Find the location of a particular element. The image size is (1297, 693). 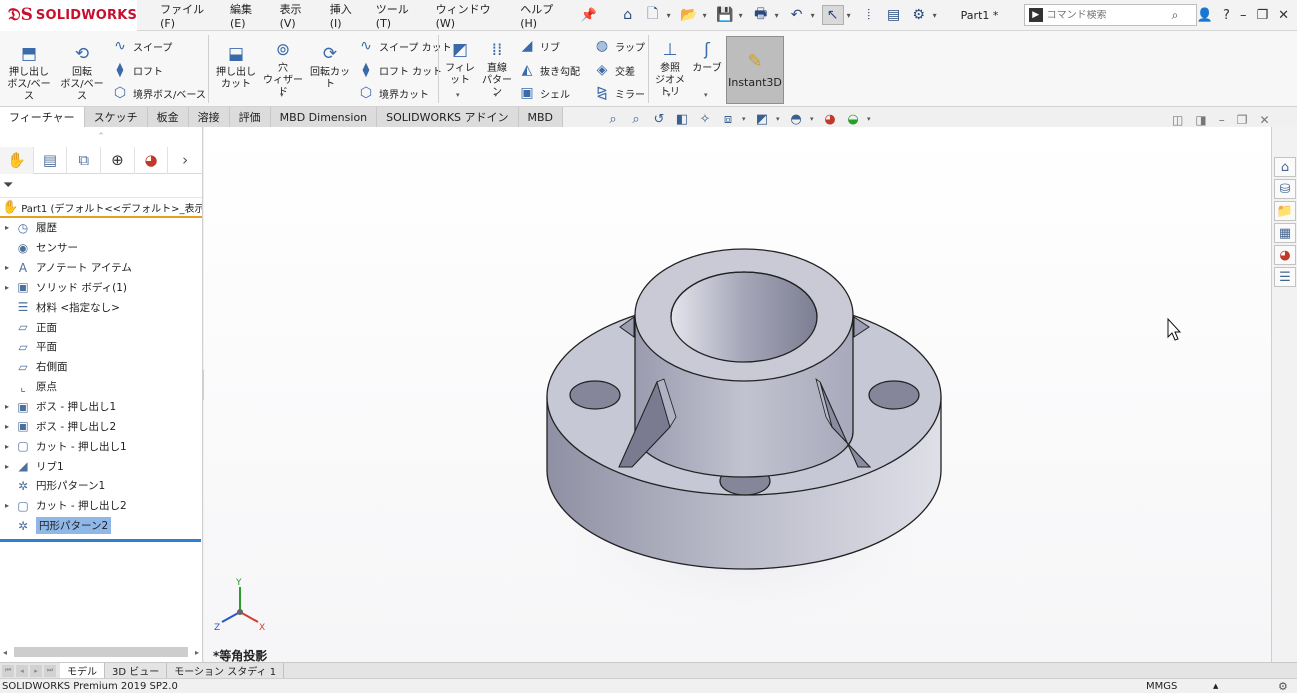

tree-node: ▸ ▣ ソリッド ボディ(1) is located at coordinates (101, 288).